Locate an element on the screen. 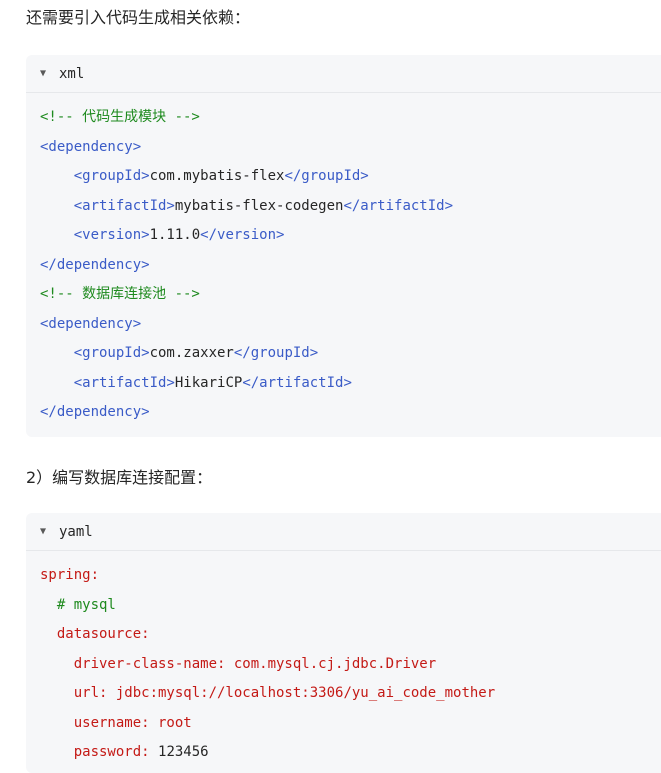  step2-paragraph: 2）编写数据库连接配置： is located at coordinates (119, 477).